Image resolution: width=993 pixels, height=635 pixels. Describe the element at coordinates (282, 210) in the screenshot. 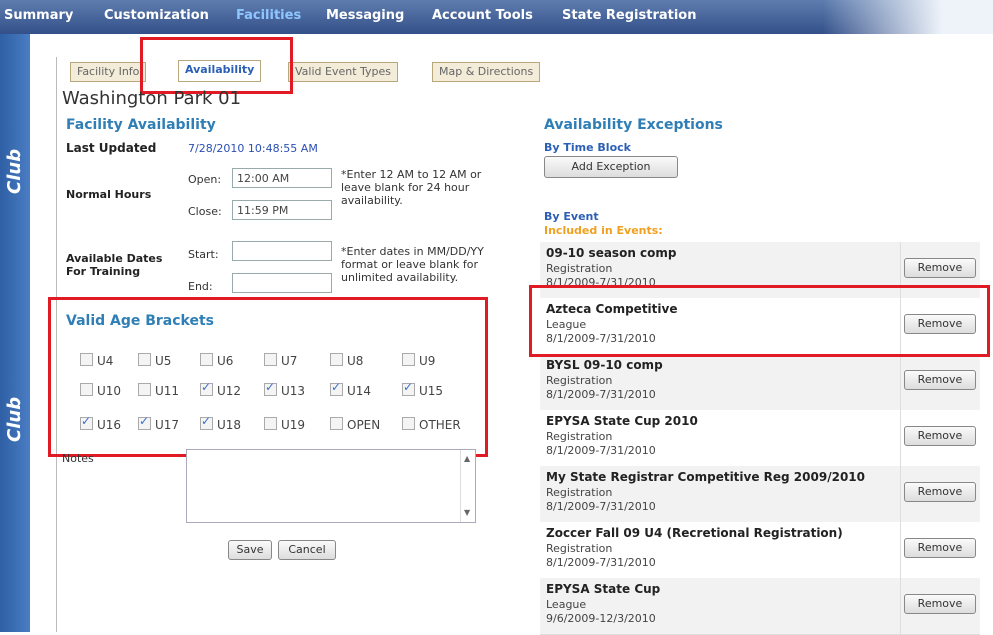

I see `close-time-field: 11:59 PM` at that location.